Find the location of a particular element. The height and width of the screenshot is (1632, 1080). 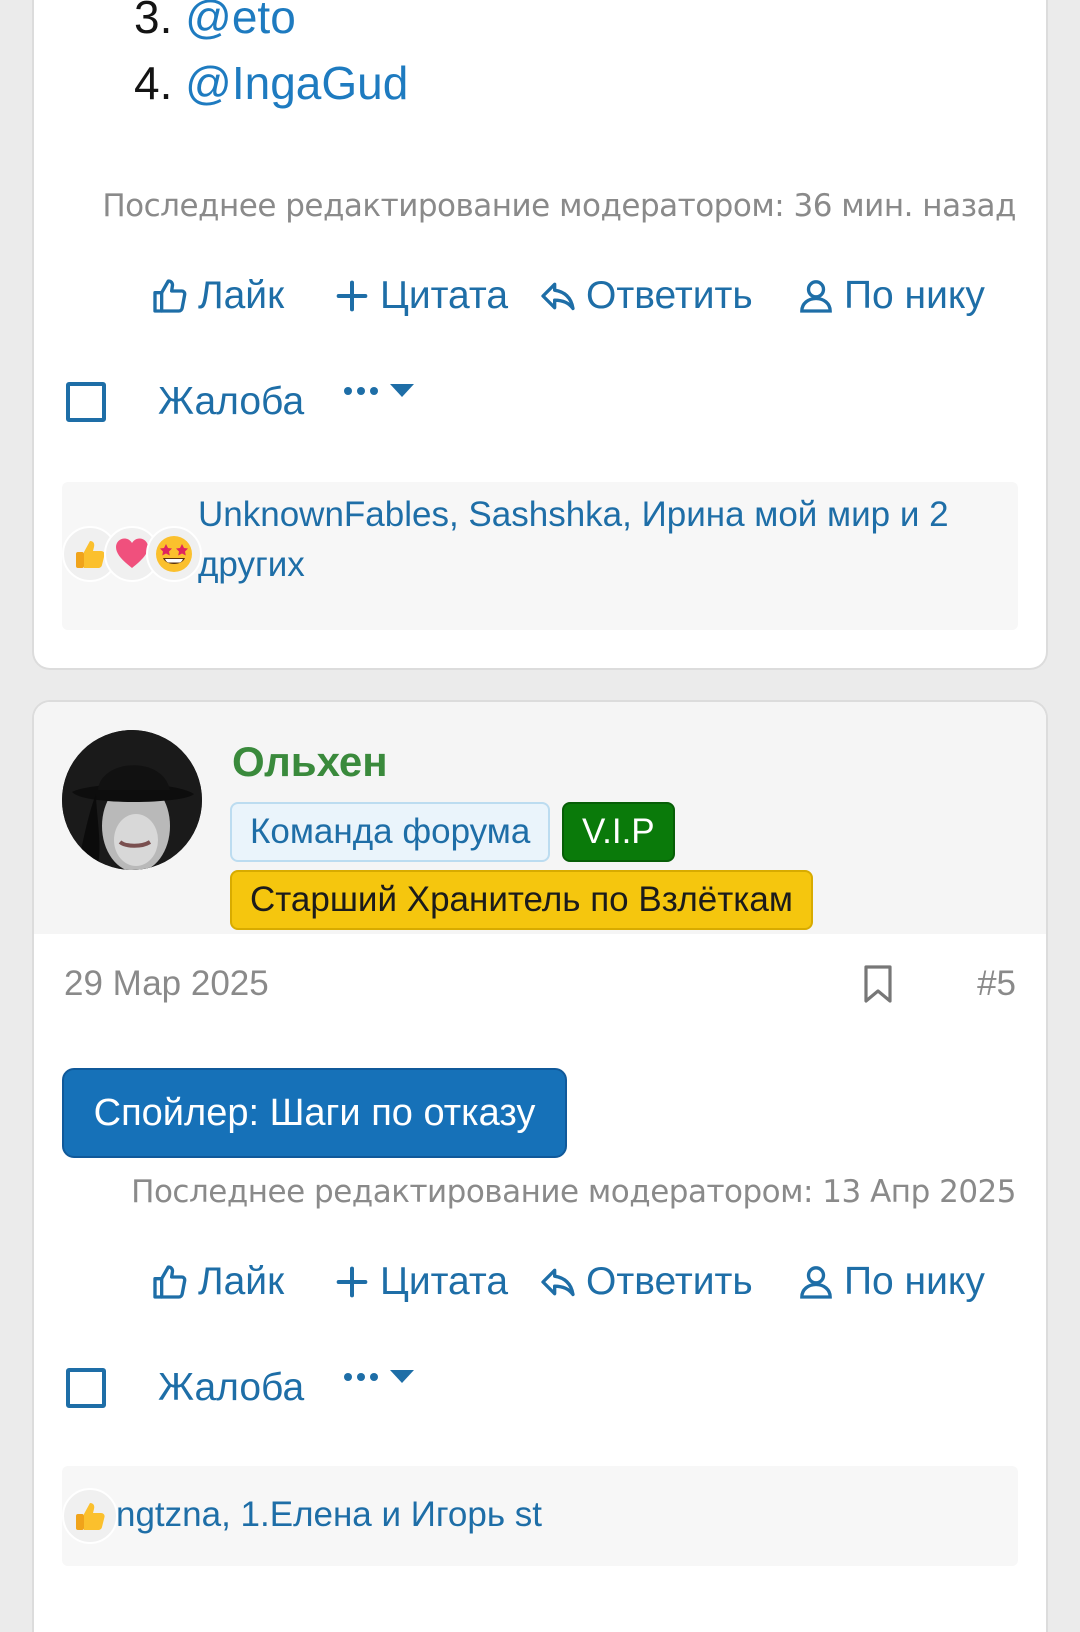

user-avatar is located at coordinates (132, 800).